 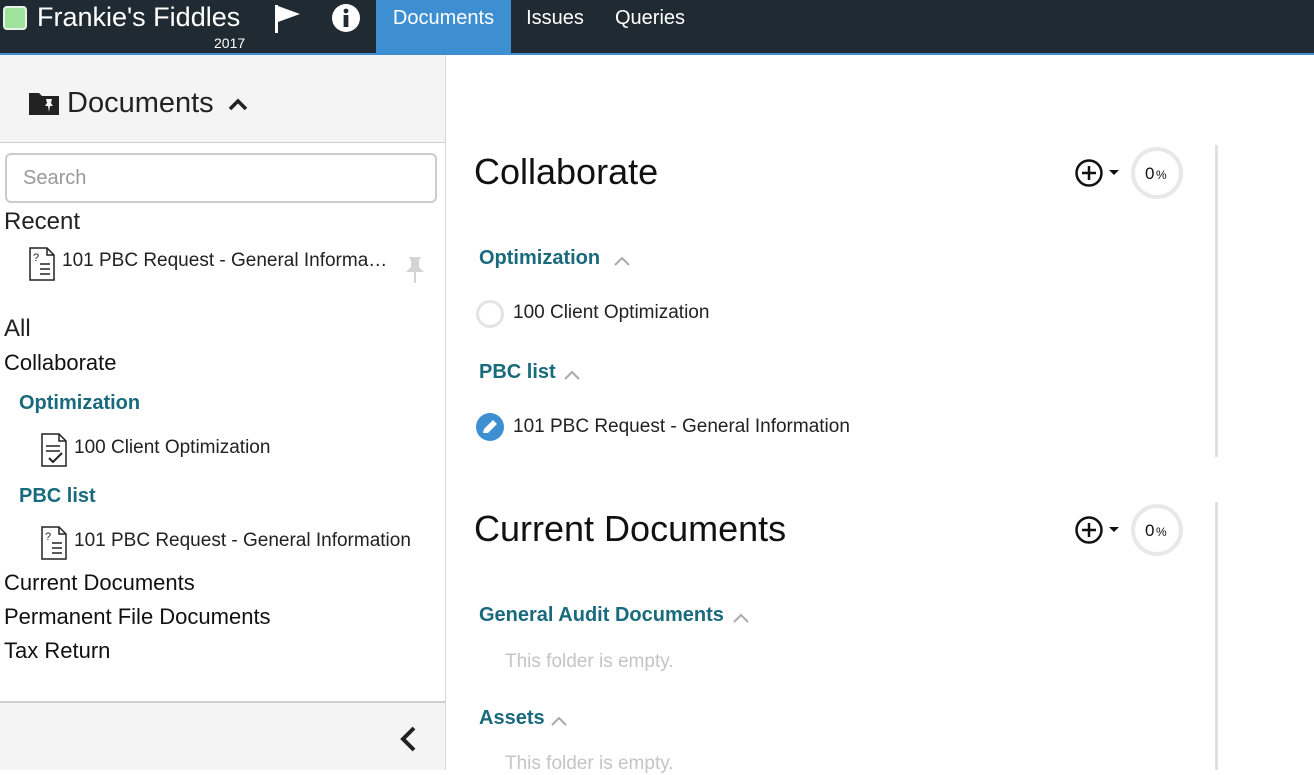 What do you see at coordinates (490, 427) in the screenshot?
I see `edit-status-icon` at bounding box center [490, 427].